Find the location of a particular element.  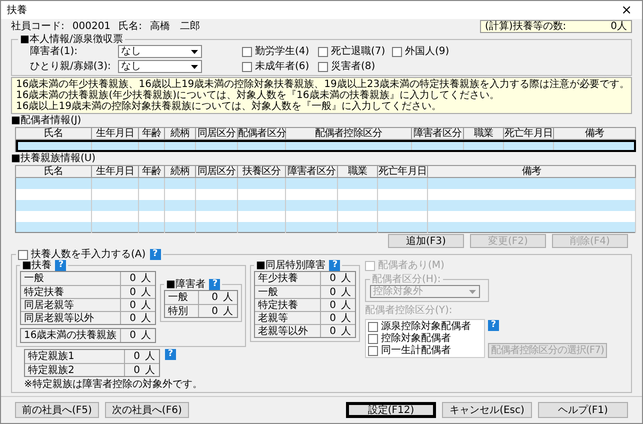

checkbox-label: 災害者(8) is located at coordinates (353, 66).